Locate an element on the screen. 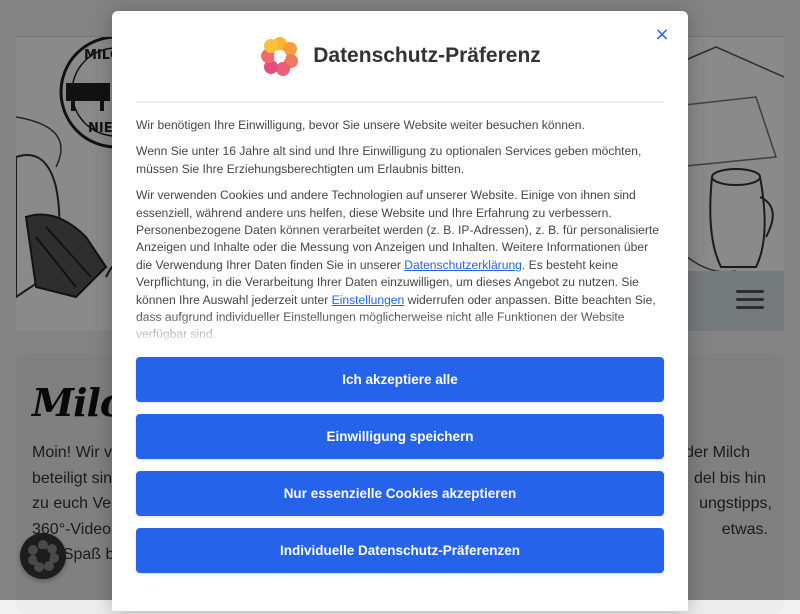  privacy-logo-icon is located at coordinates (280, 56).